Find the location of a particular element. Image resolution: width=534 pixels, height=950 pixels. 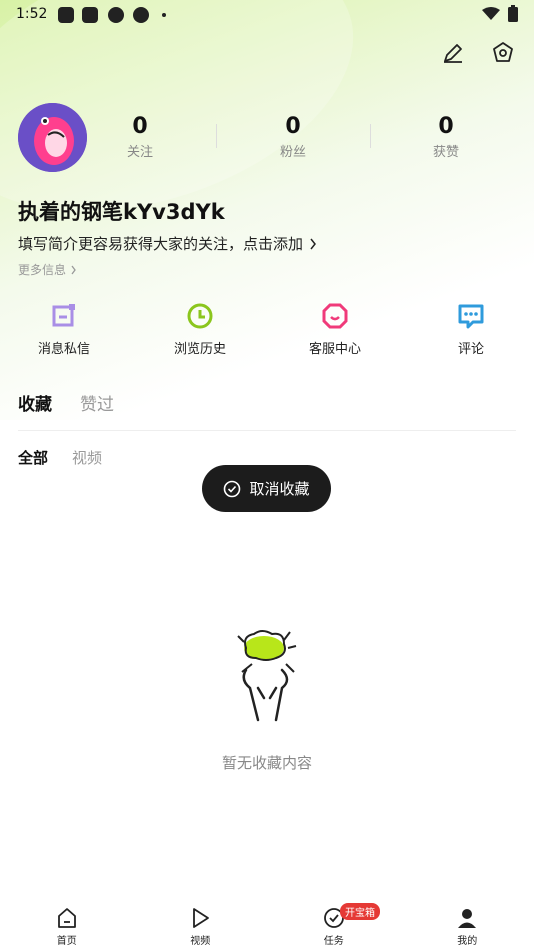

stat-following-label: 关注 is located at coordinates (139, 152).